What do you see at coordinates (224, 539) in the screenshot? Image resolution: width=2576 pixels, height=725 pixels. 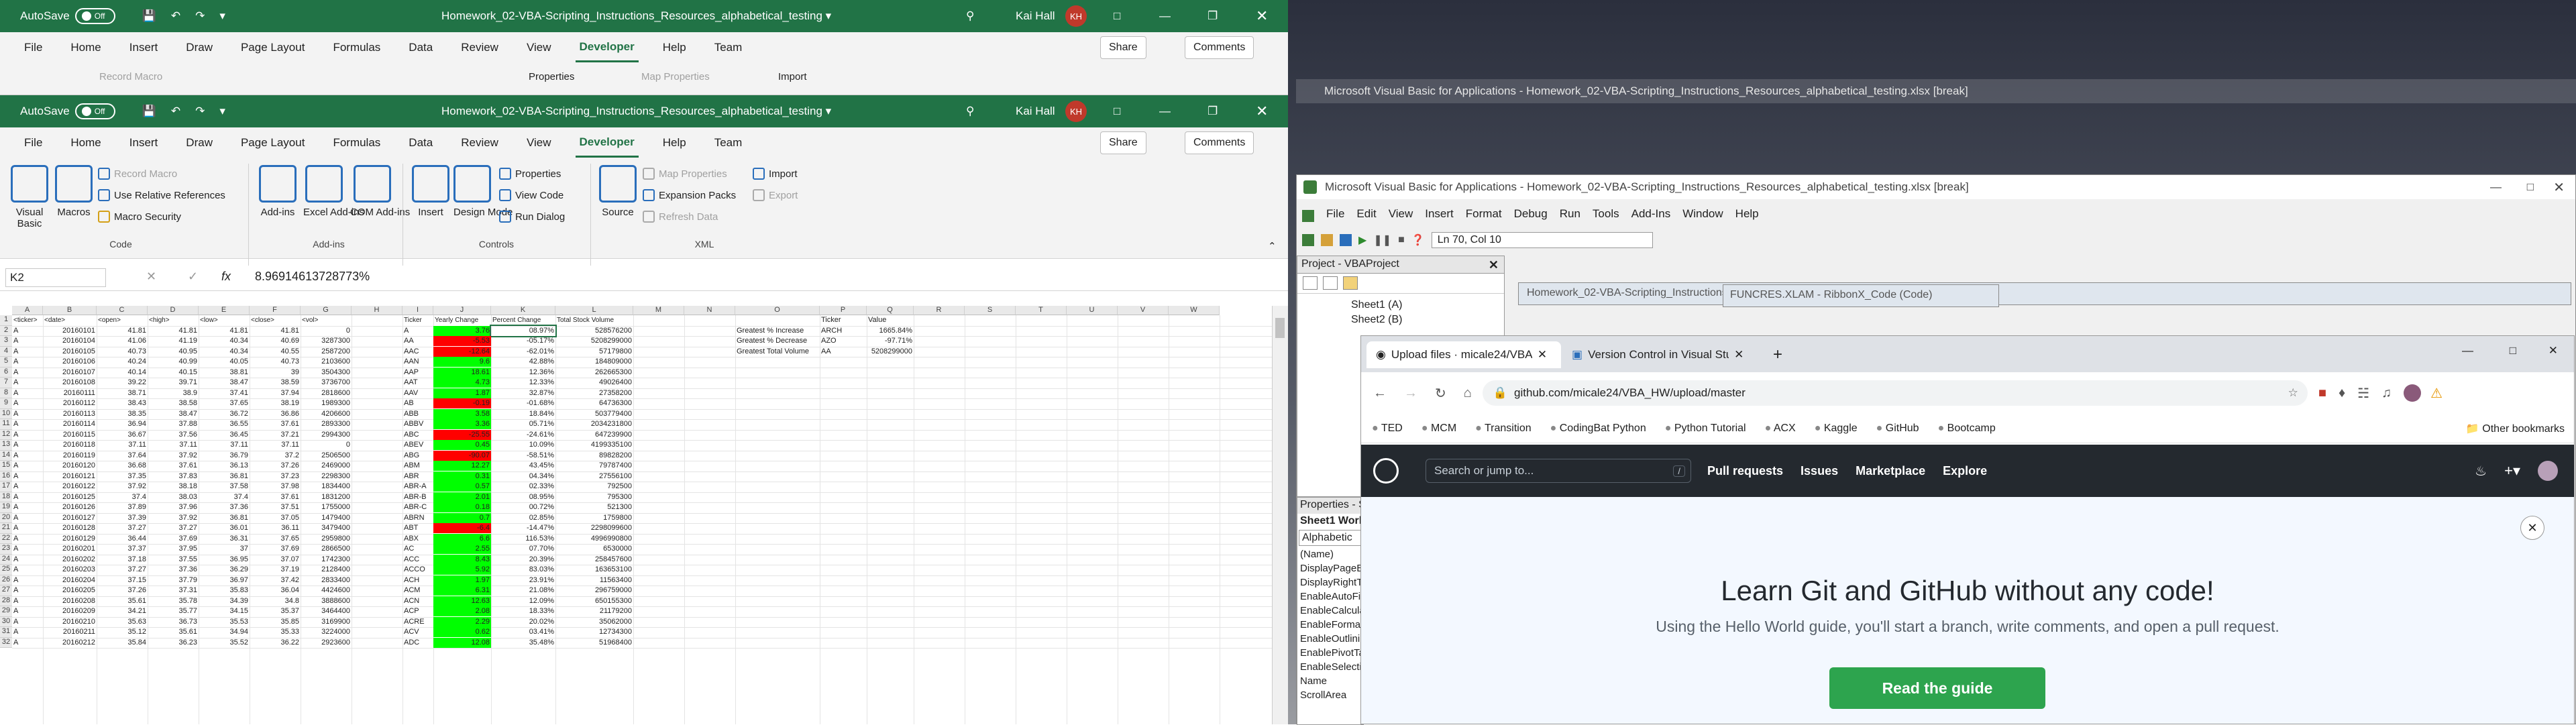 I see `cell: 36.31` at bounding box center [224, 539].